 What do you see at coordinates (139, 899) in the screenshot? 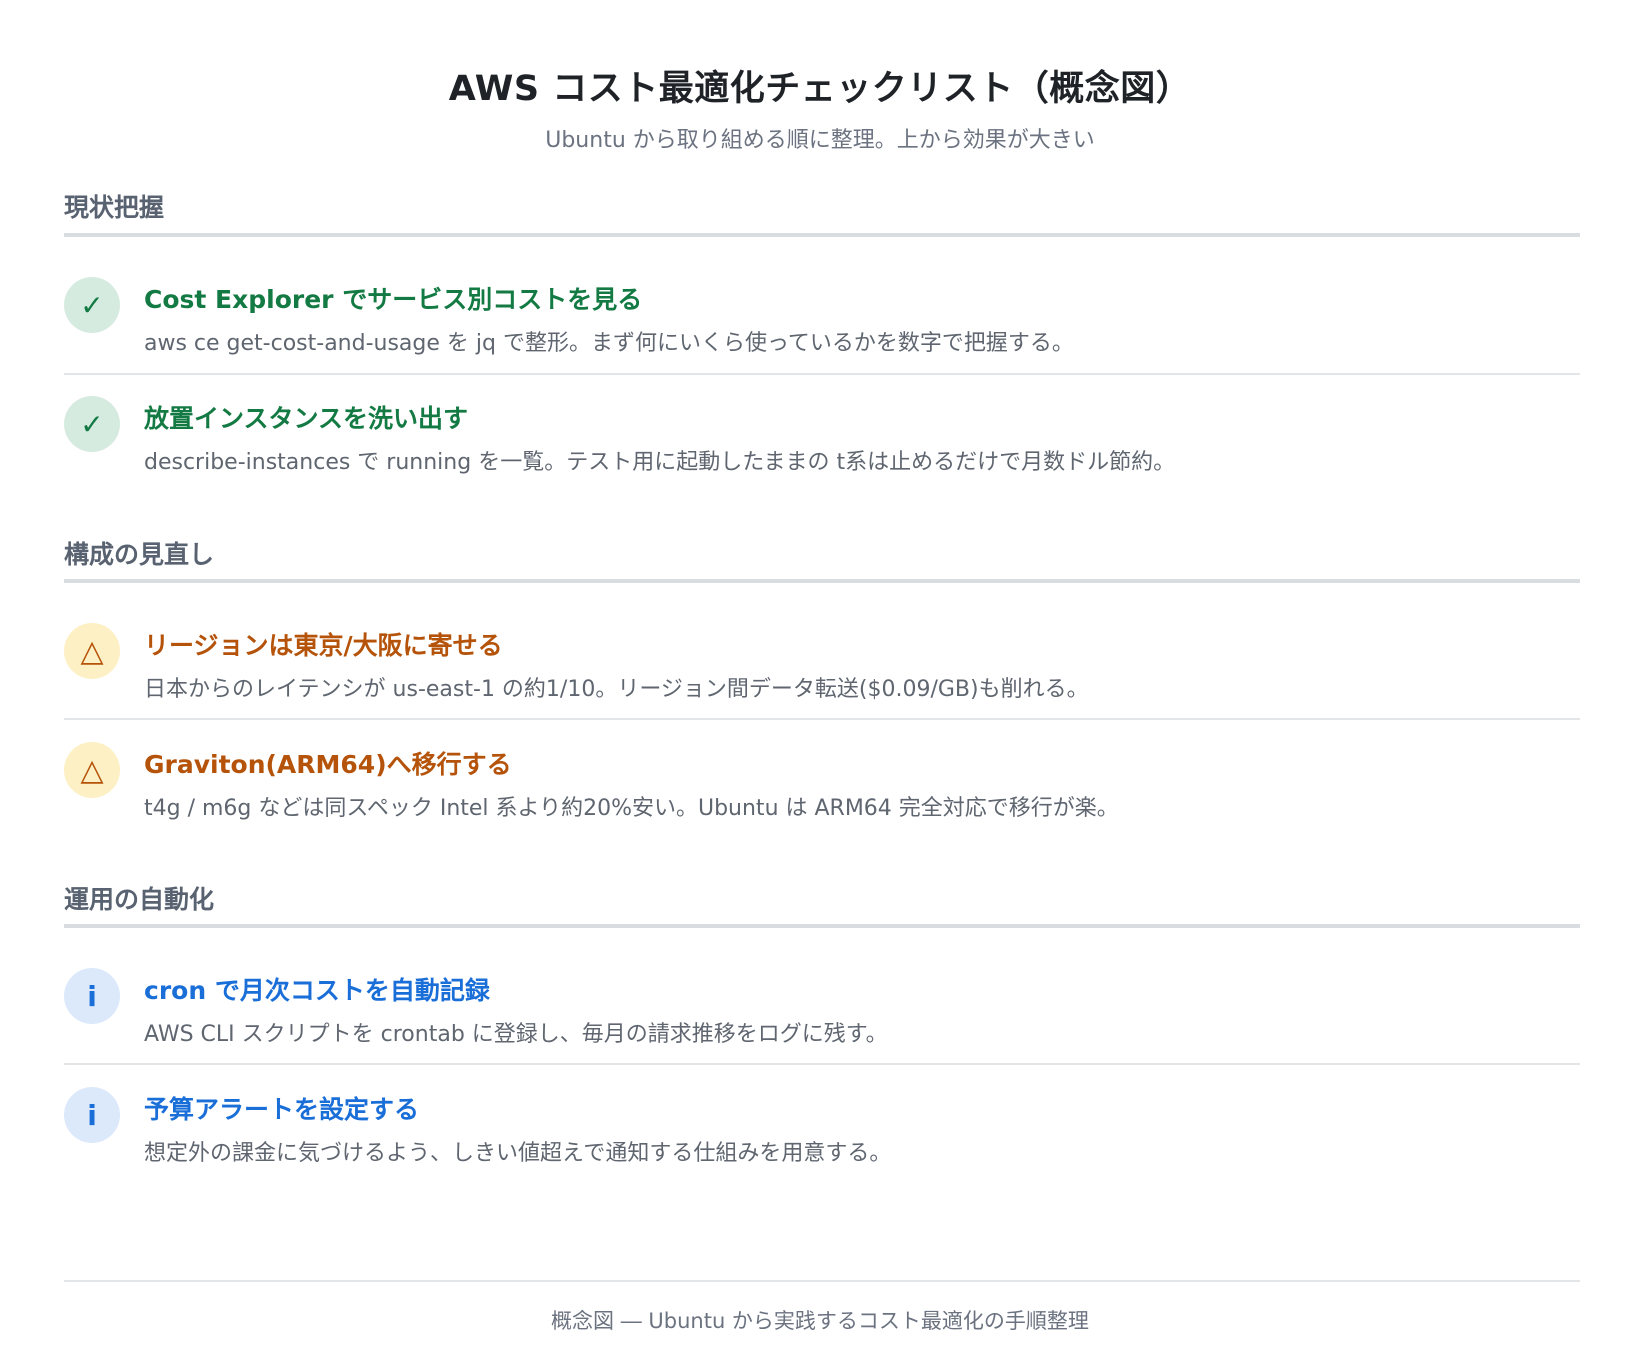
I see `section-heading-automation: 運用の自動化` at bounding box center [139, 899].